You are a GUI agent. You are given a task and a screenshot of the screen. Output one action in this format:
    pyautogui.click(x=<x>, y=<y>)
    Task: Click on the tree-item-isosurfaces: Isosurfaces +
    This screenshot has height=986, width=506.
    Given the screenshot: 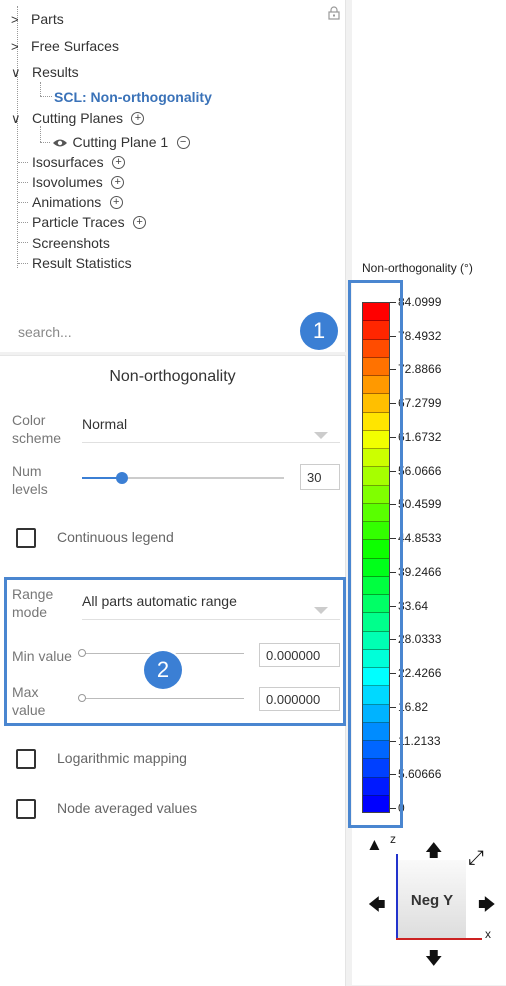 What is the action you would take?
    pyautogui.click(x=79, y=163)
    